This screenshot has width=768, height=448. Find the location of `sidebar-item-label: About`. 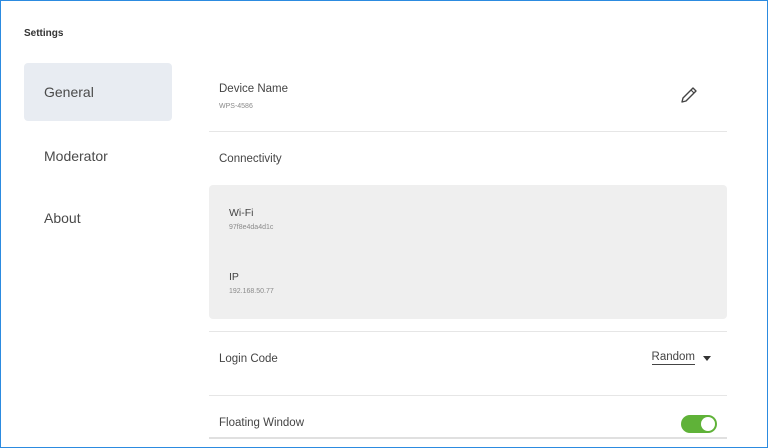

sidebar-item-label: About is located at coordinates (62, 218).